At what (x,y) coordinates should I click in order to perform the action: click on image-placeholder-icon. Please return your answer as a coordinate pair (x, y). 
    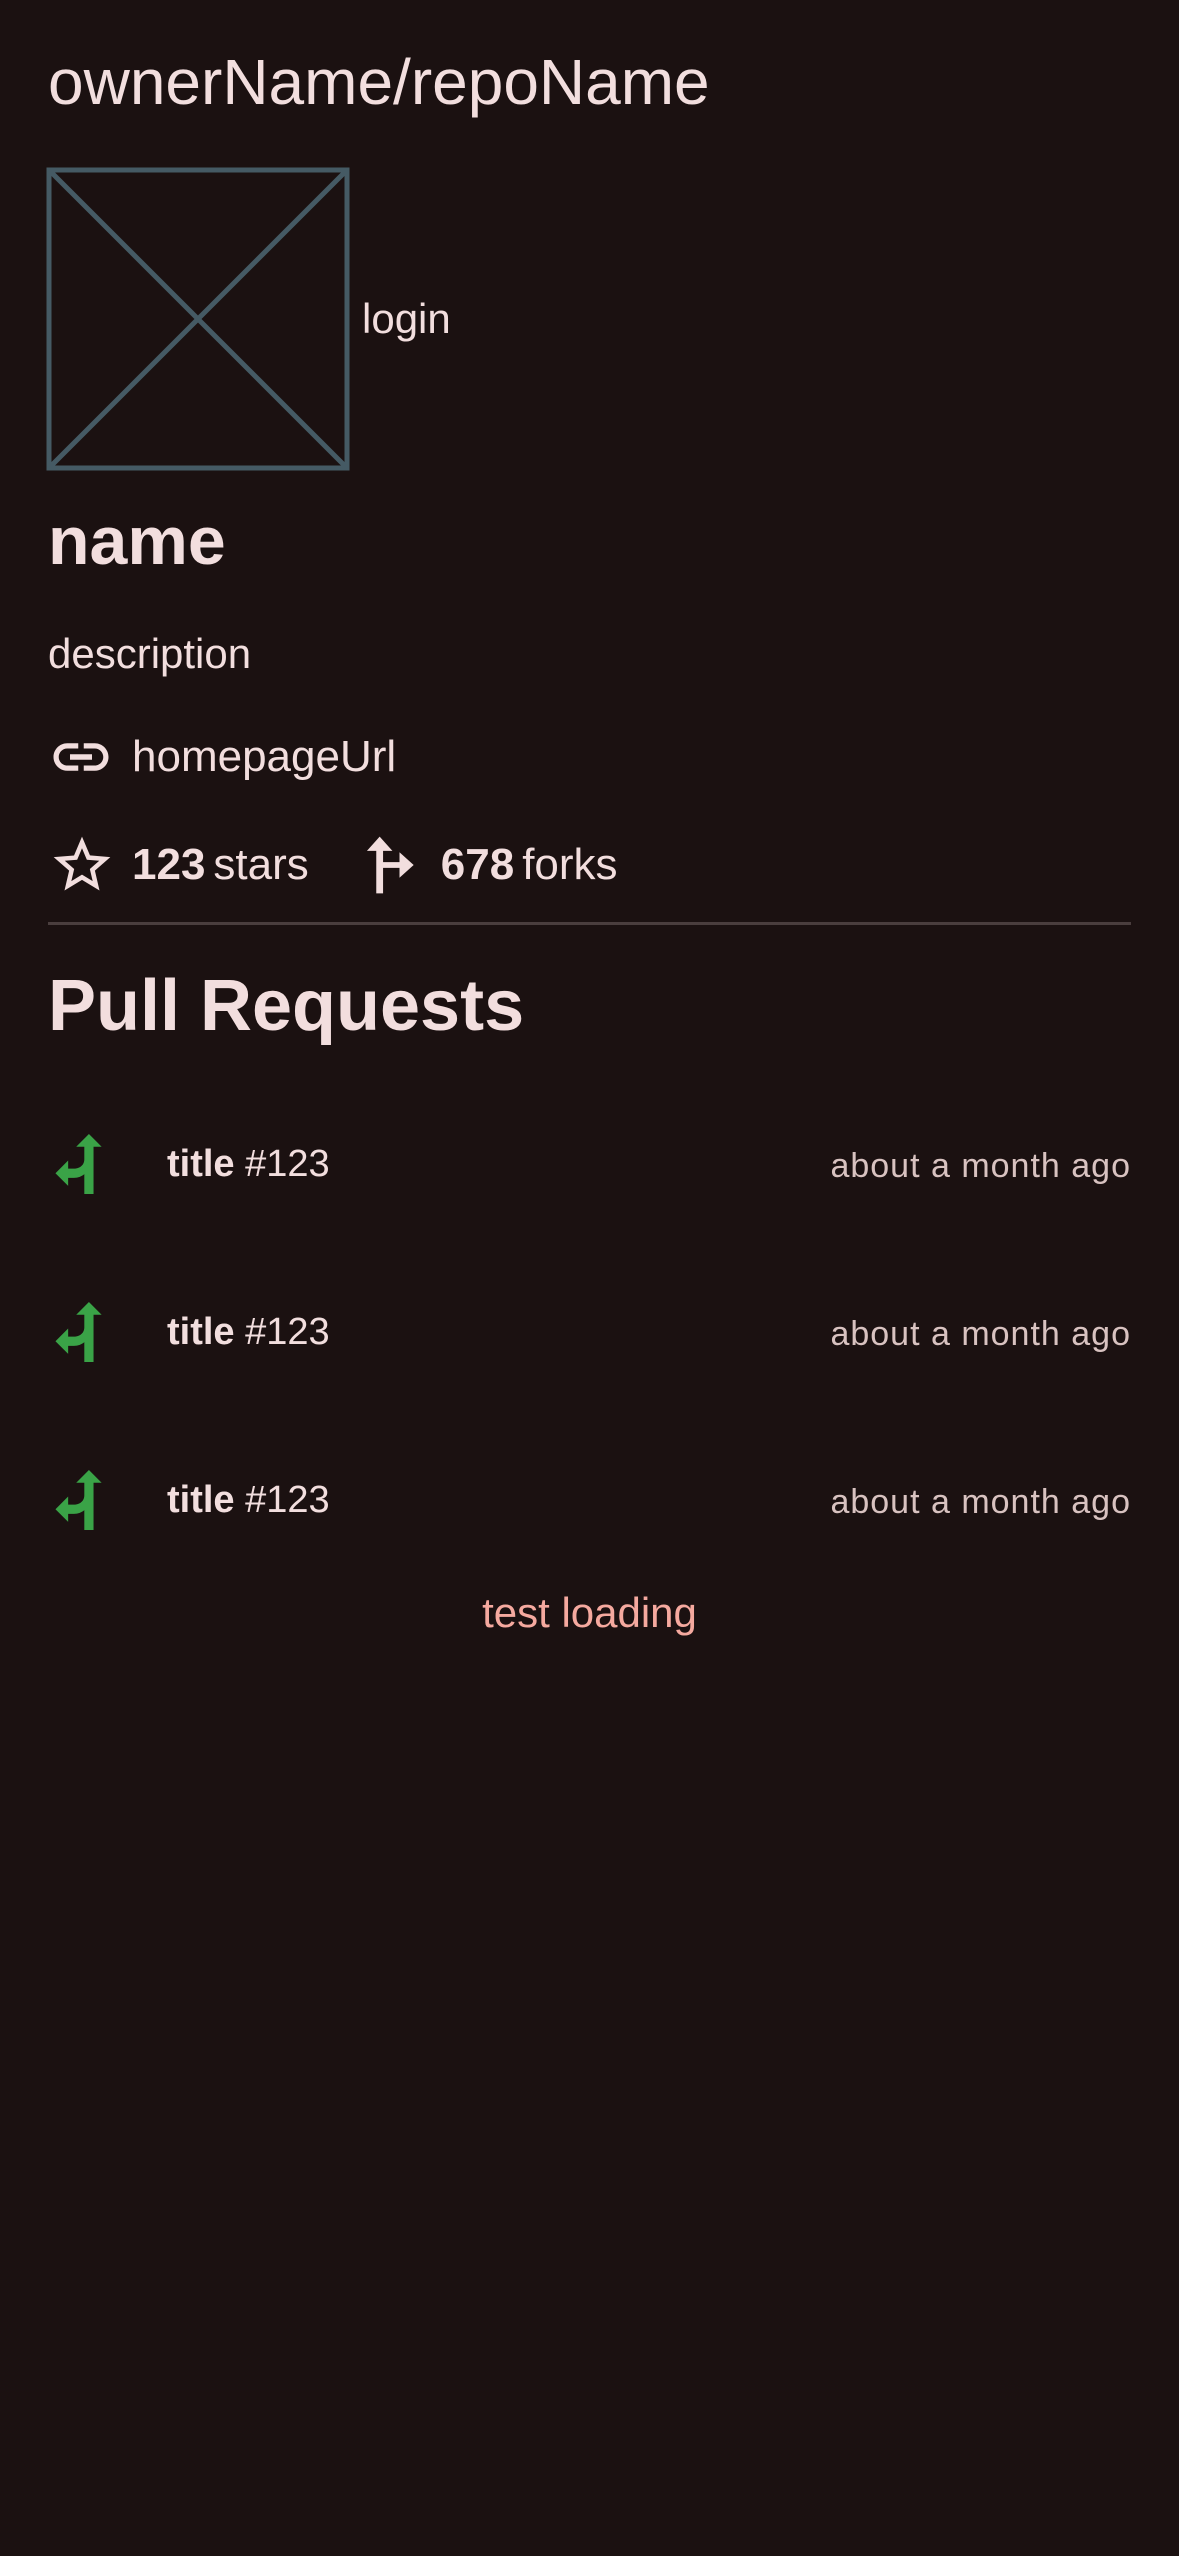
    Looking at the image, I should click on (198, 319).